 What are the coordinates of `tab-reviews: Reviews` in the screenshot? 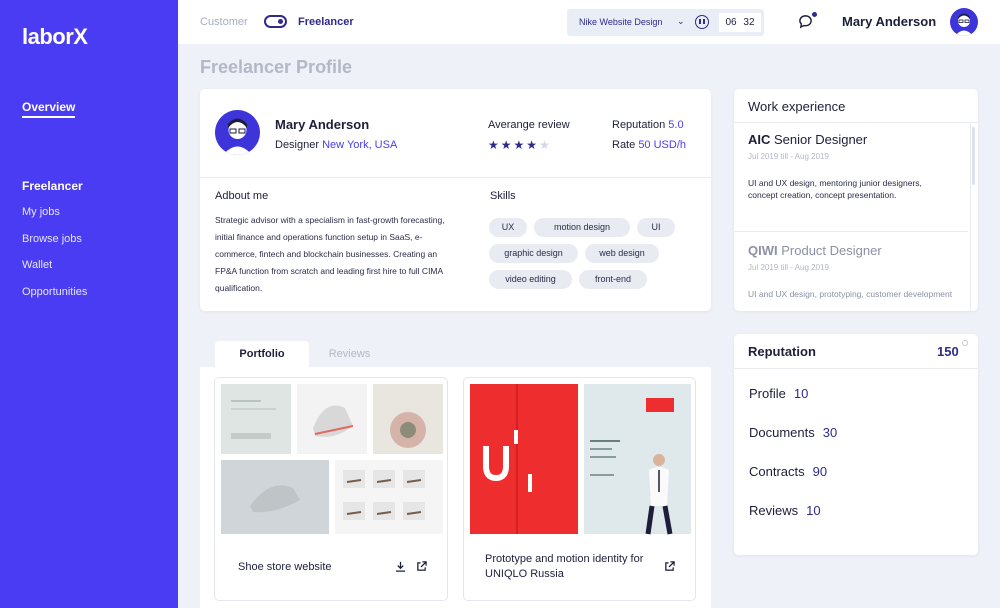 It's located at (349, 354).